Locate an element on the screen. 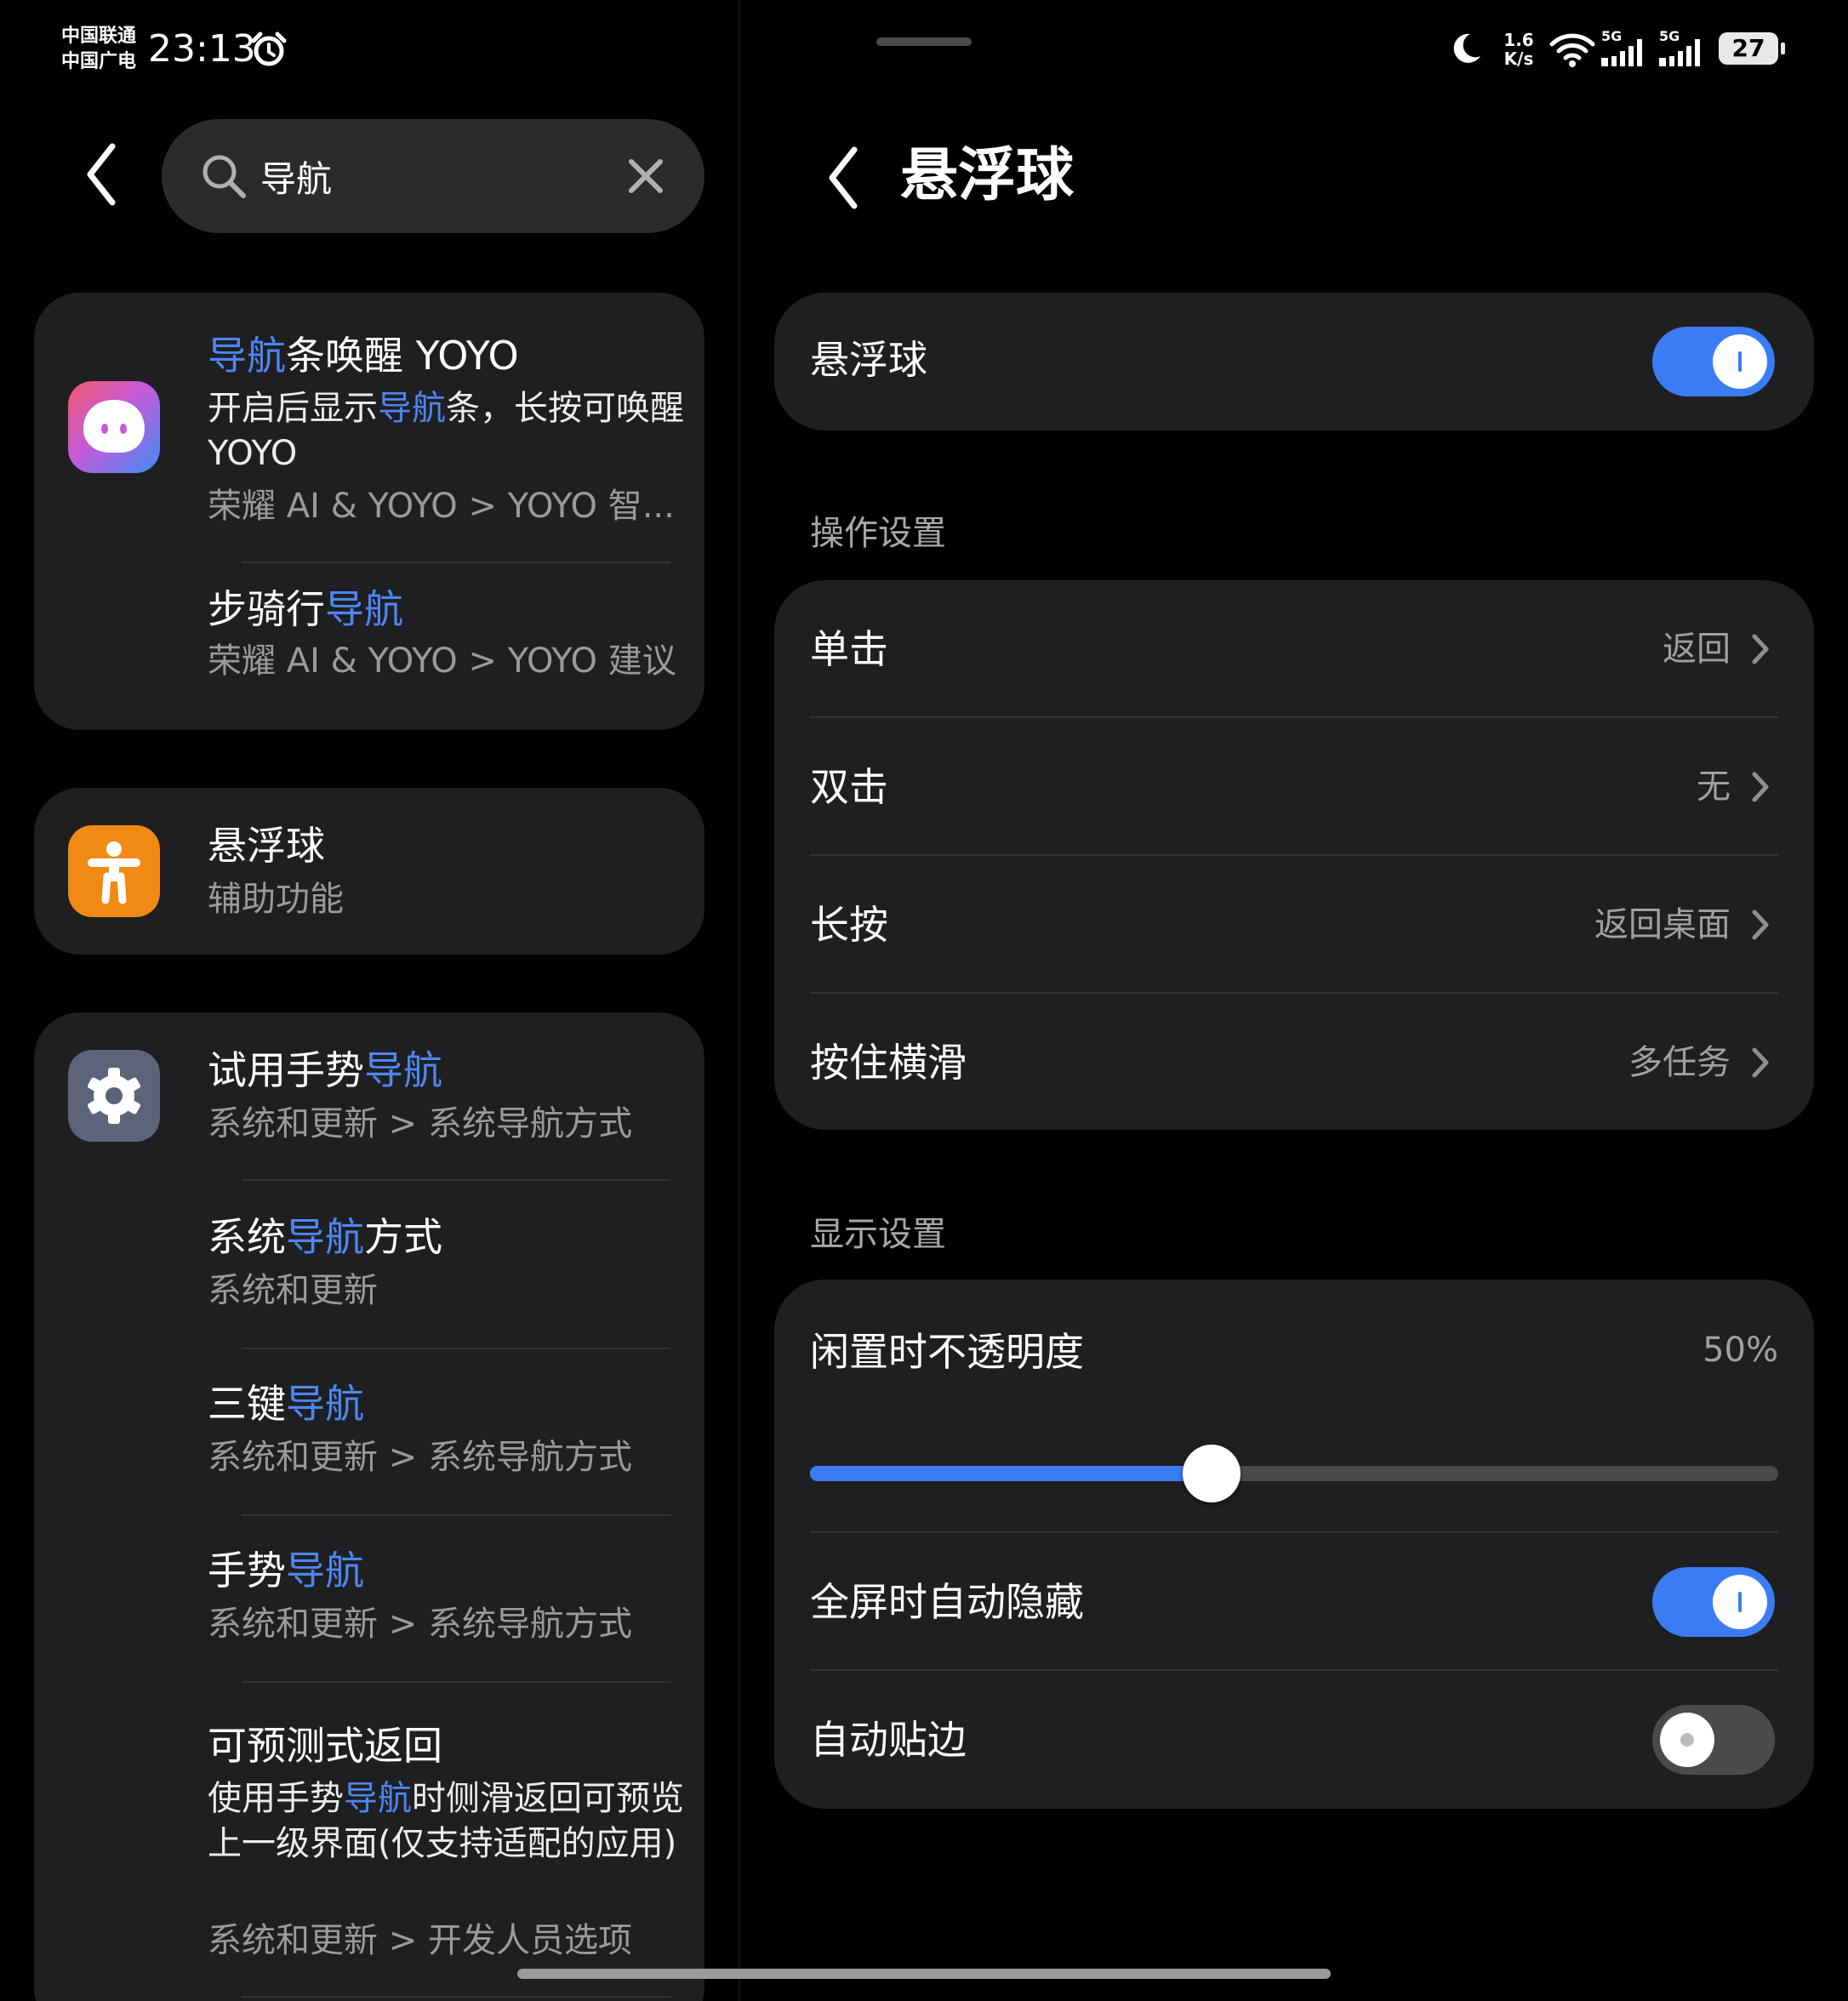 This screenshot has height=2001, width=1848. page-title: 悬浮球 is located at coordinates (987, 175).